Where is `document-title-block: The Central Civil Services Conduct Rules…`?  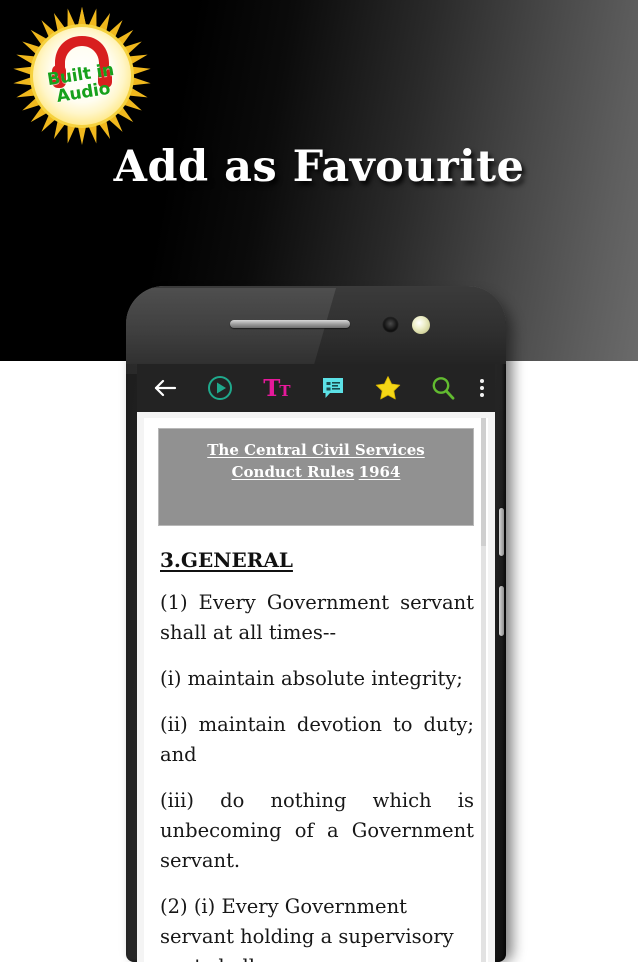 document-title-block: The Central Civil Services Conduct Rules… is located at coordinates (316, 477).